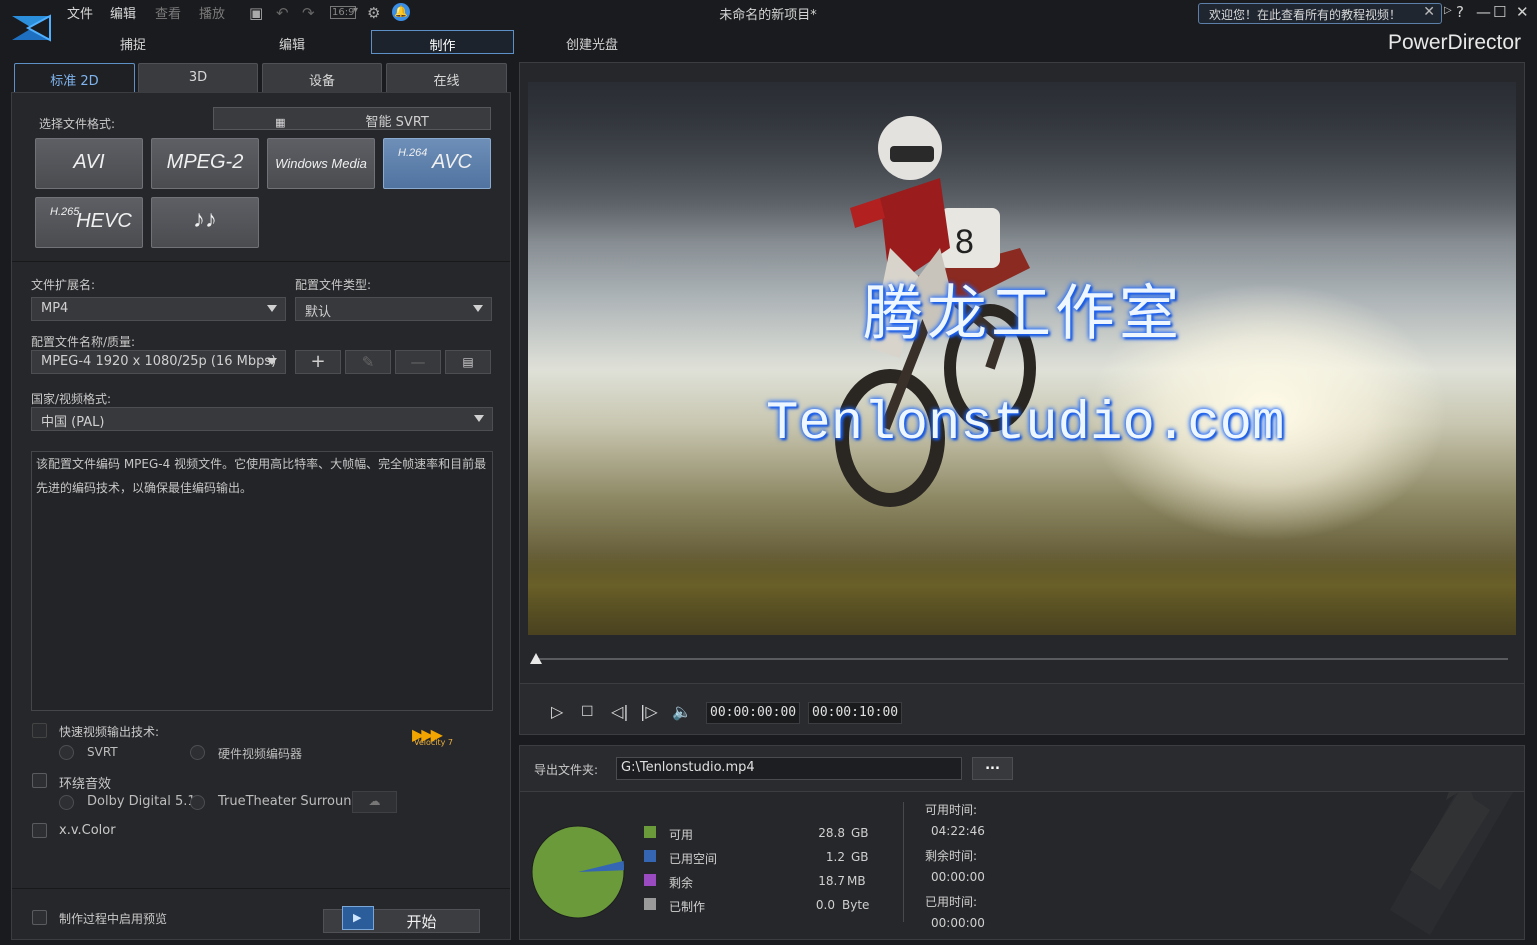 The image size is (1537, 945). I want to click on tab-edit: 编辑, so click(292, 42).